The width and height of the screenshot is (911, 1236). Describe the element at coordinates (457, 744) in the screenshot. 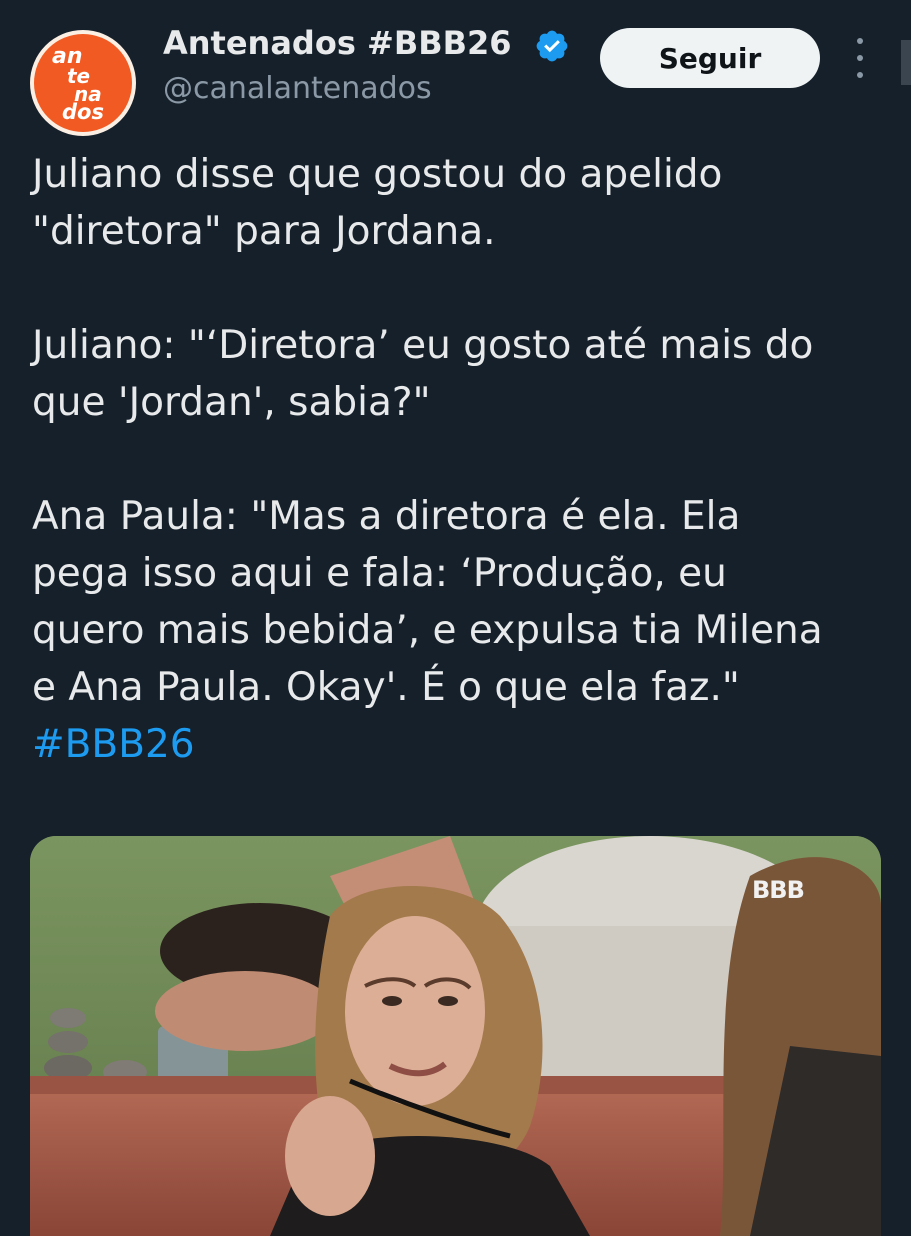

I see `hashtag-link: #BBB26` at that location.